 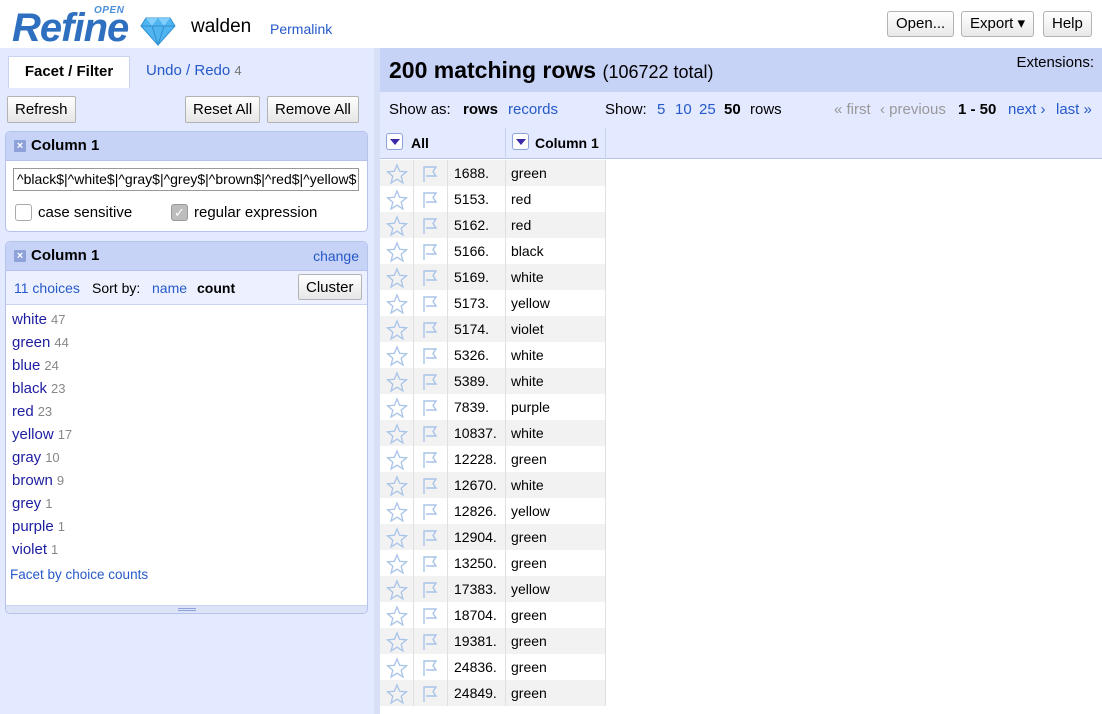 I want to click on facet-resize-handle, so click(x=186, y=609).